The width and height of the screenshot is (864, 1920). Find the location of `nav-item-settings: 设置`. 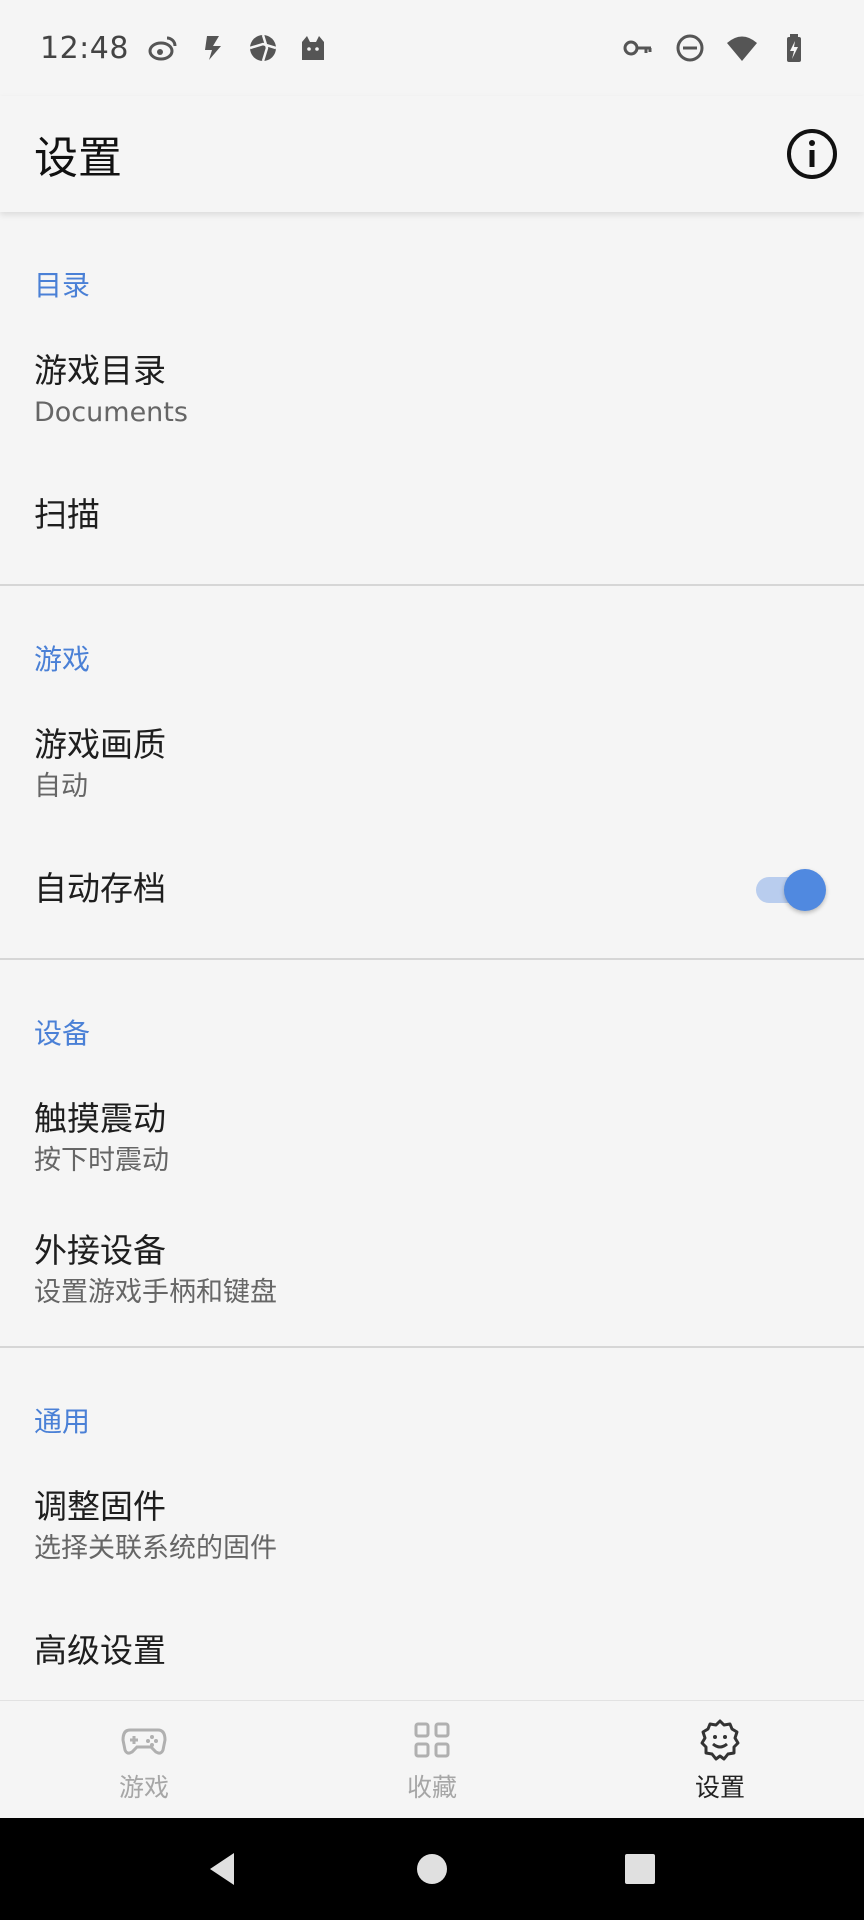

nav-item-settings: 设置 is located at coordinates (720, 1759).